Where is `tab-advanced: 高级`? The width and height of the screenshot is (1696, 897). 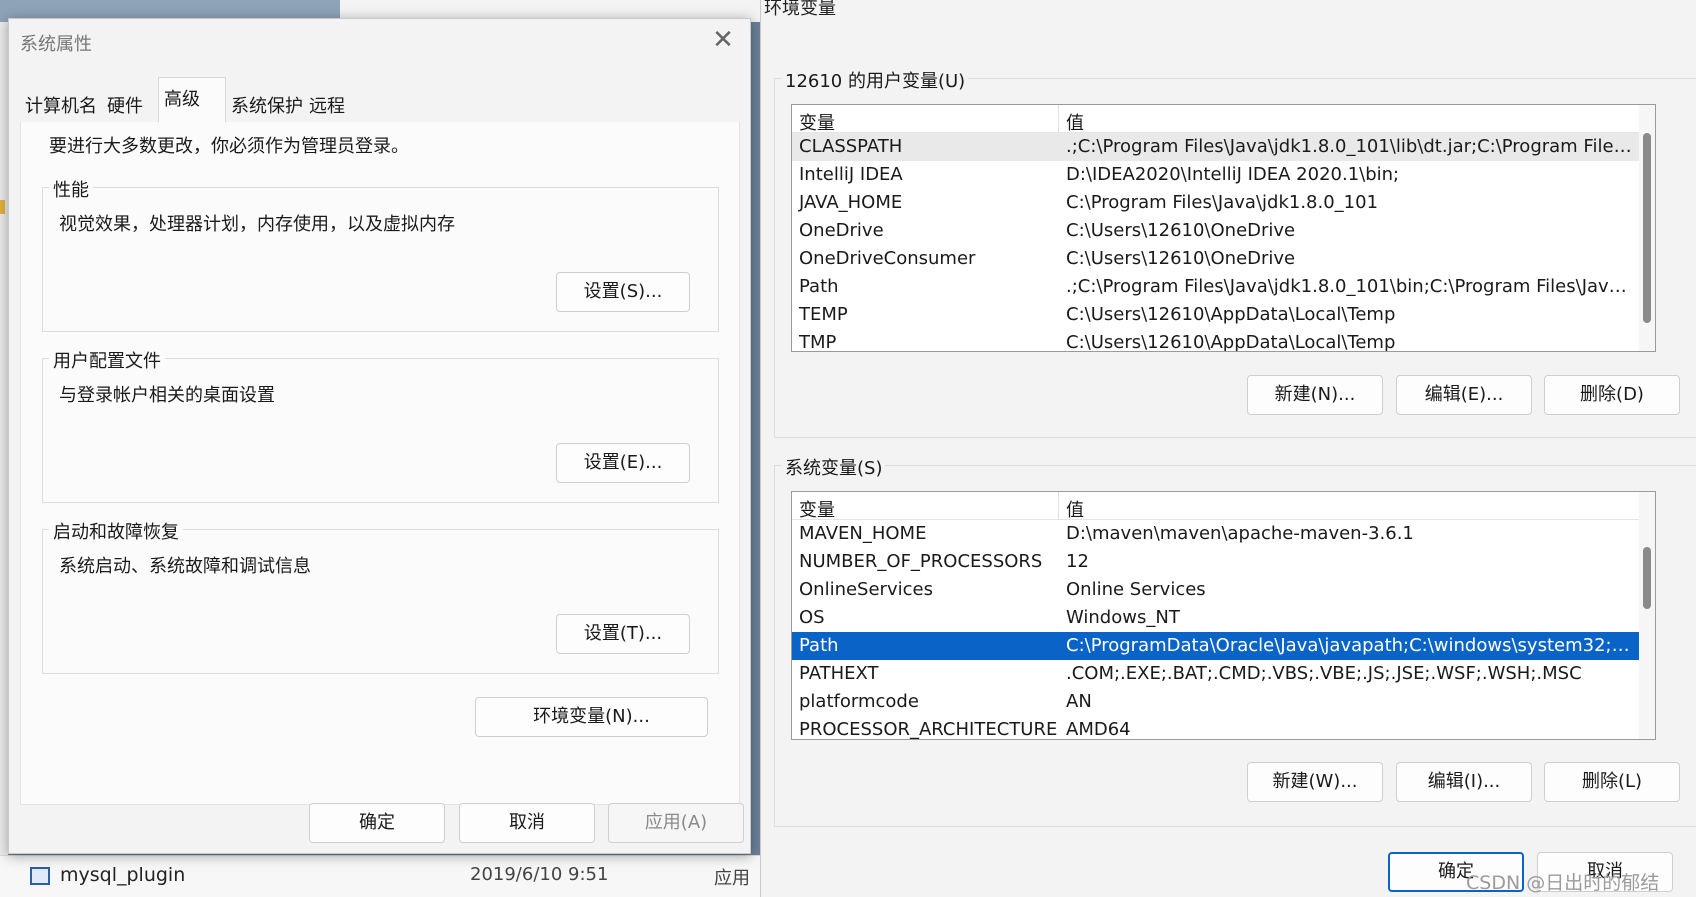 tab-advanced: 高级 is located at coordinates (192, 100).